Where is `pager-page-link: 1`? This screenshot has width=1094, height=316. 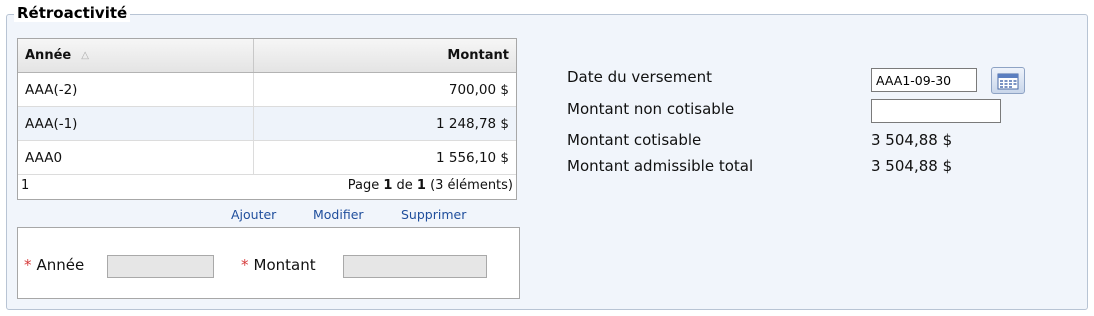 pager-page-link: 1 is located at coordinates (25, 185).